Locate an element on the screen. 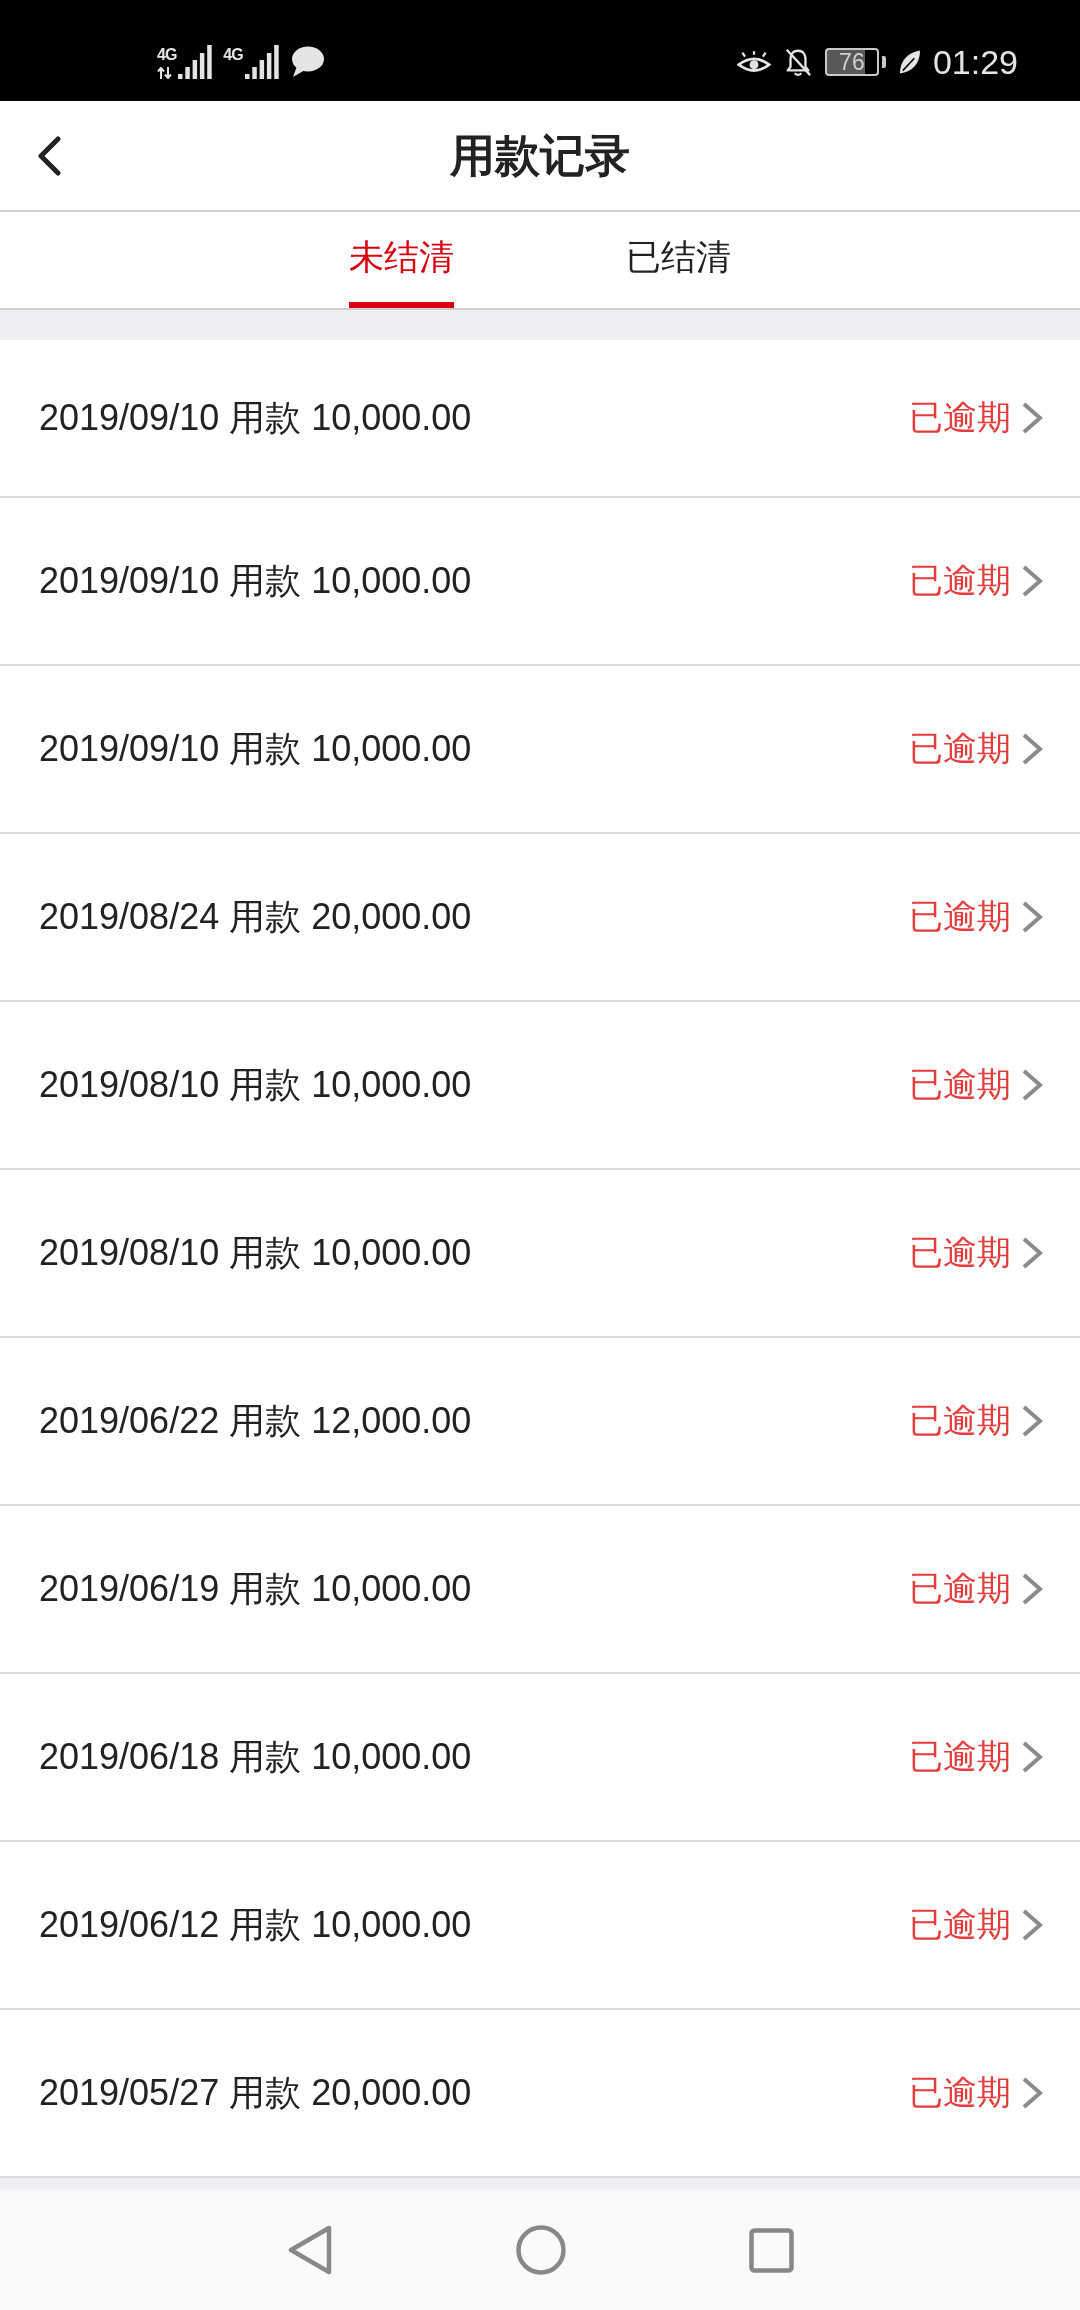  record-text: 2019/08/24 用款 20,000.00 is located at coordinates (255, 916).